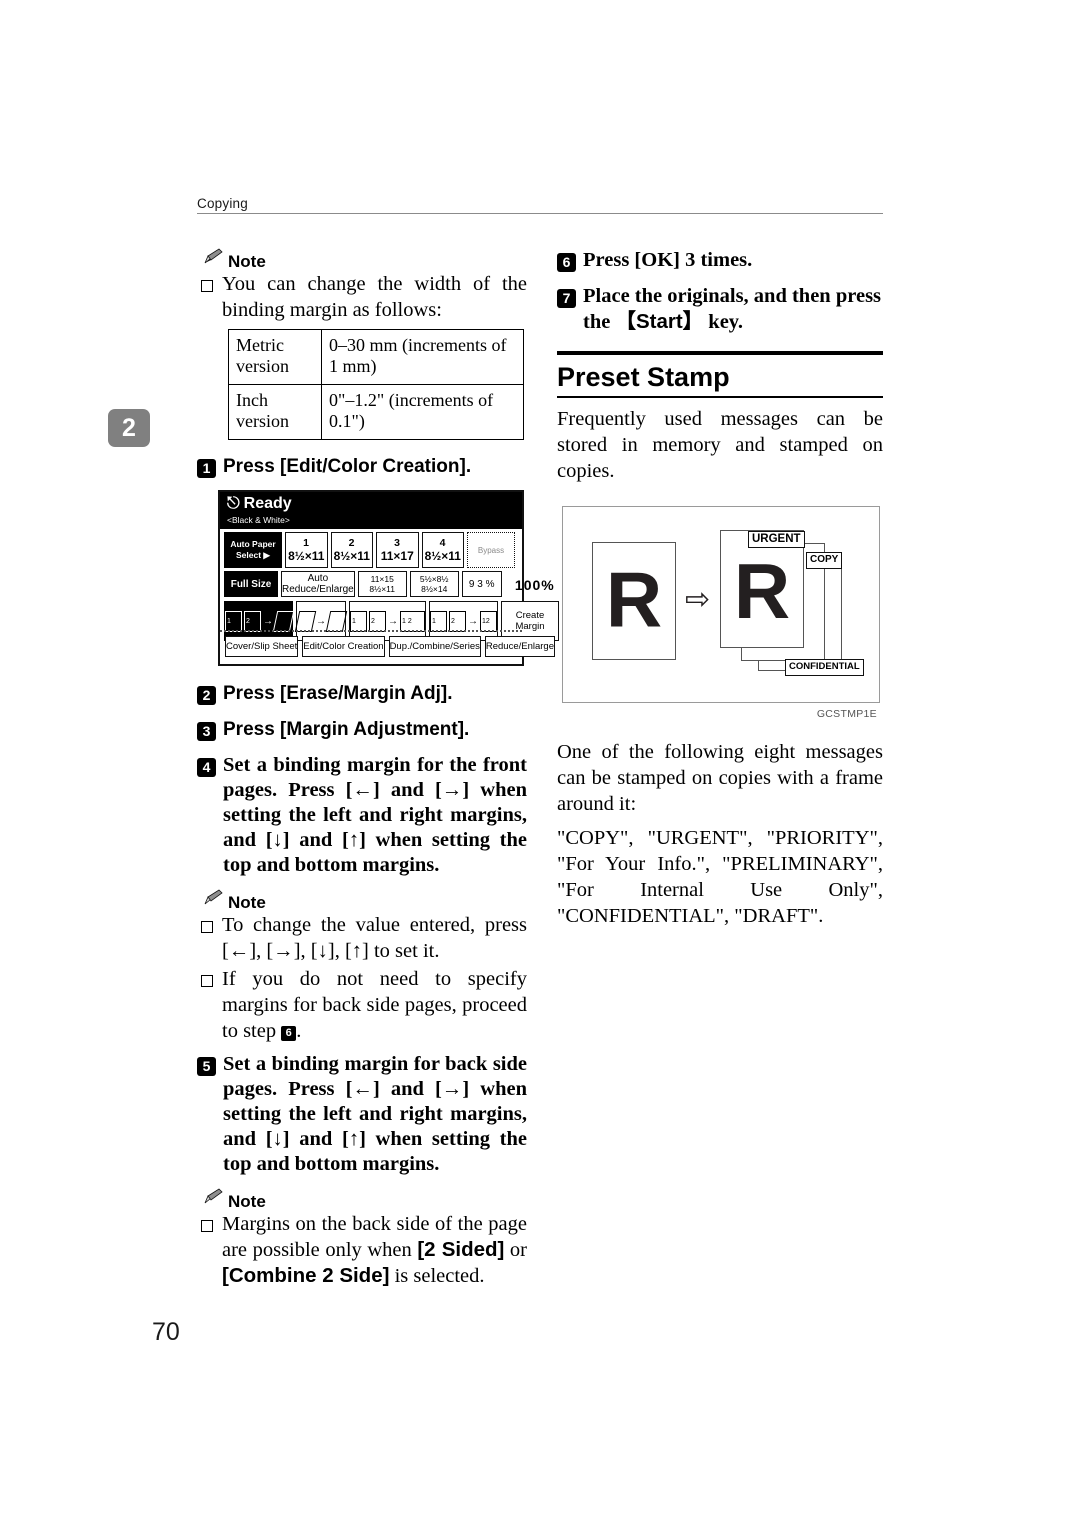  Describe the element at coordinates (397, 556) in the screenshot. I see `tray-3-size: 11×17` at that location.